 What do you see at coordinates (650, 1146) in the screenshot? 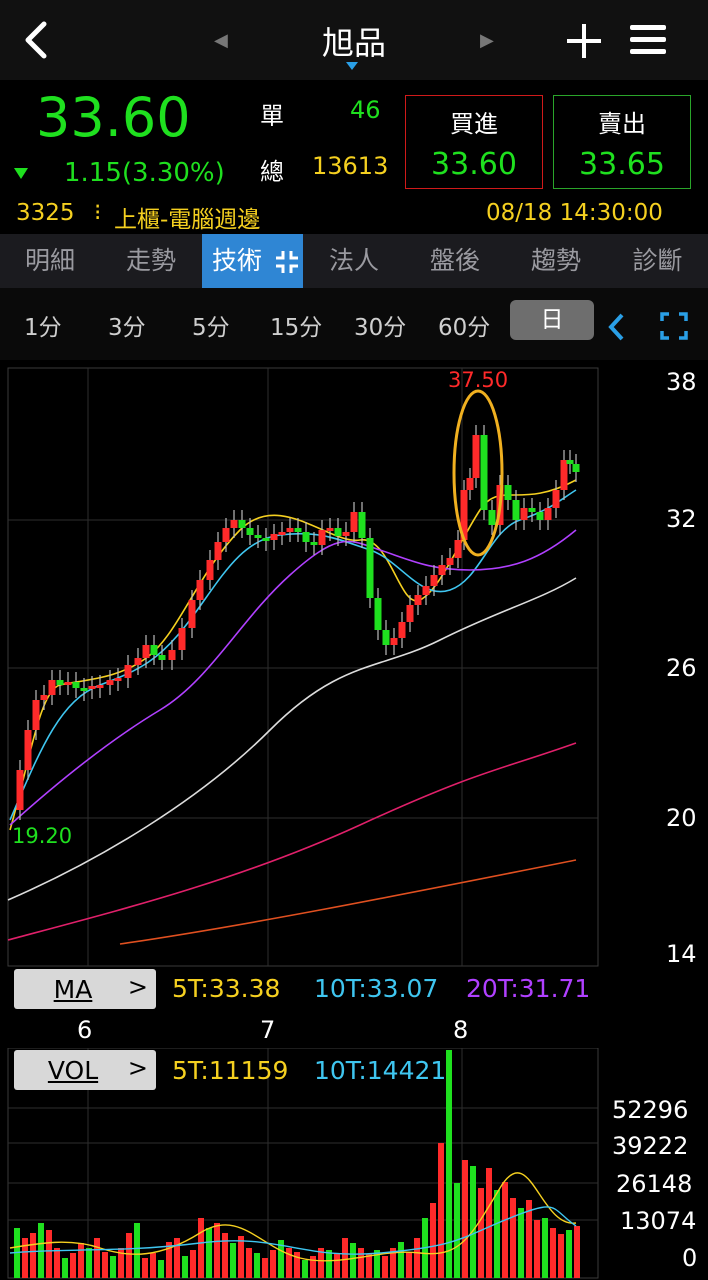
I see `volume-axis-label: 39222` at bounding box center [650, 1146].